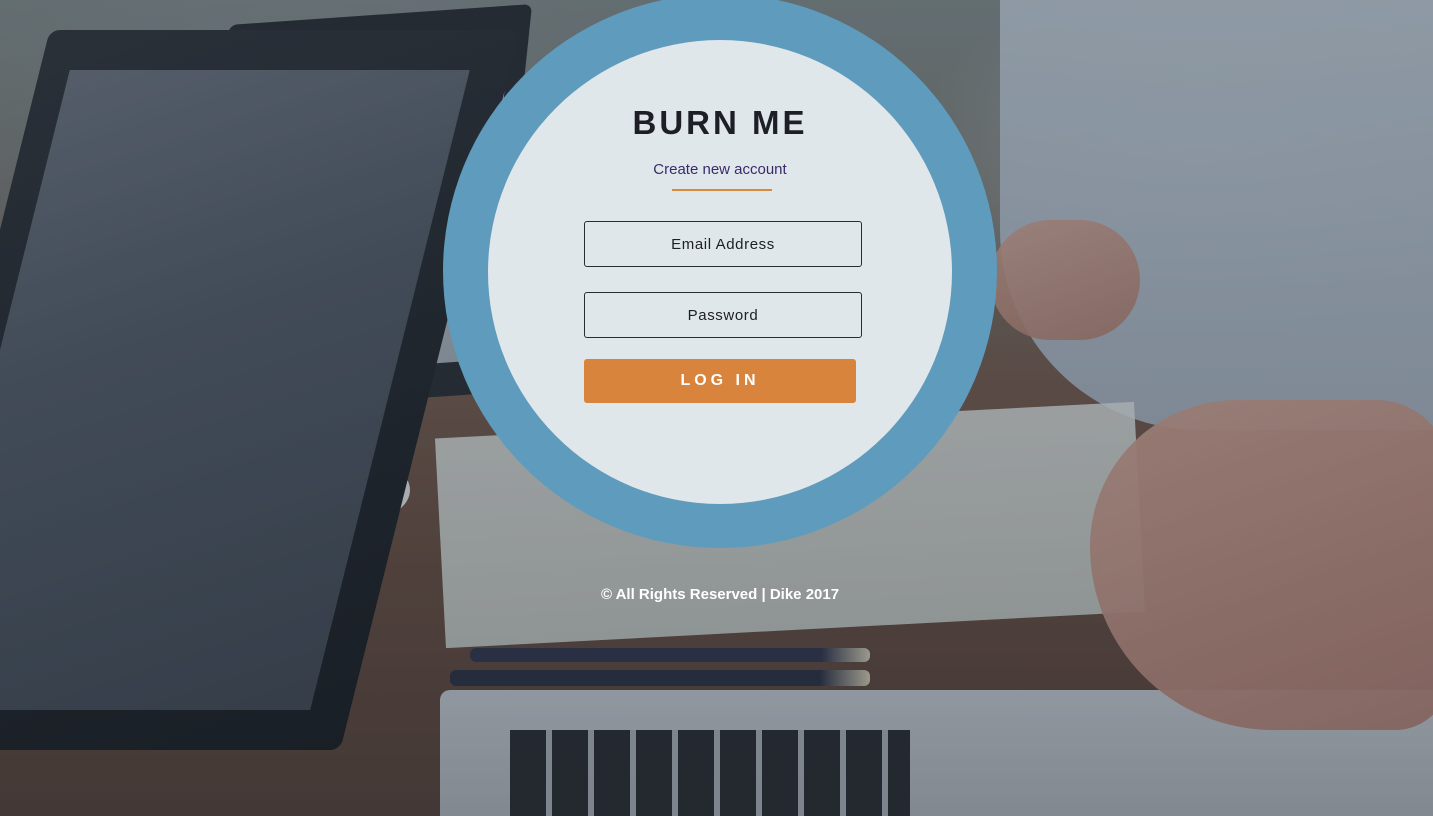 The width and height of the screenshot is (1433, 816). I want to click on password-field, so click(723, 315).